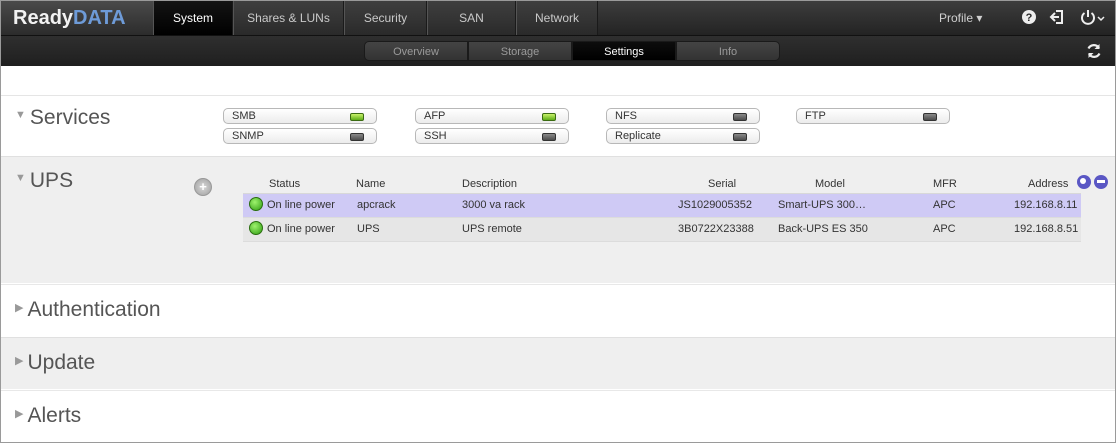 The image size is (1116, 443). I want to click on subtab-settings: Settings, so click(624, 51).